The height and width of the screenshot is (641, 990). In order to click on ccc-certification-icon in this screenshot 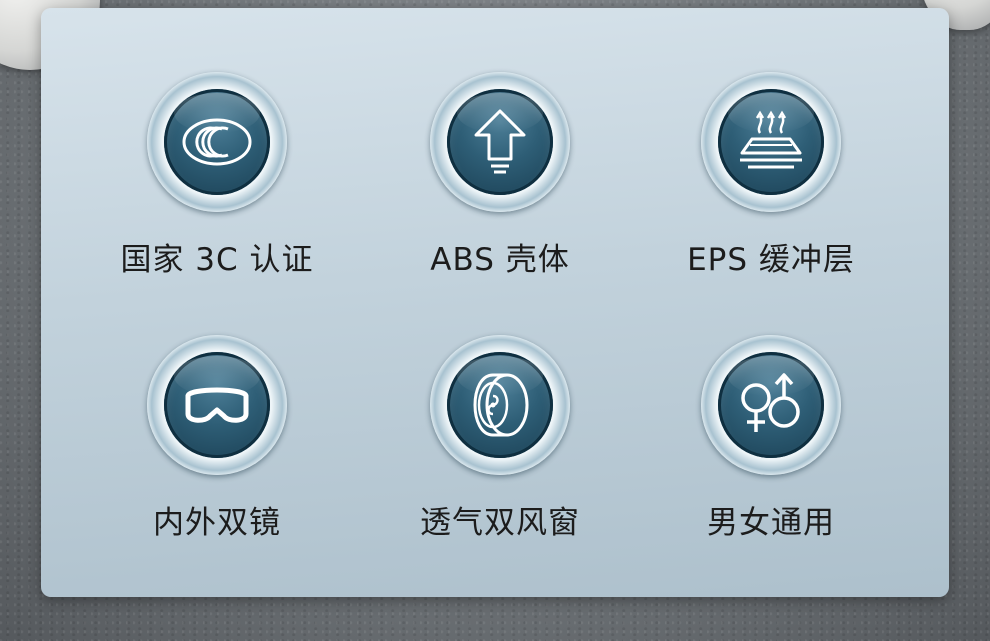, I will do `click(217, 142)`.